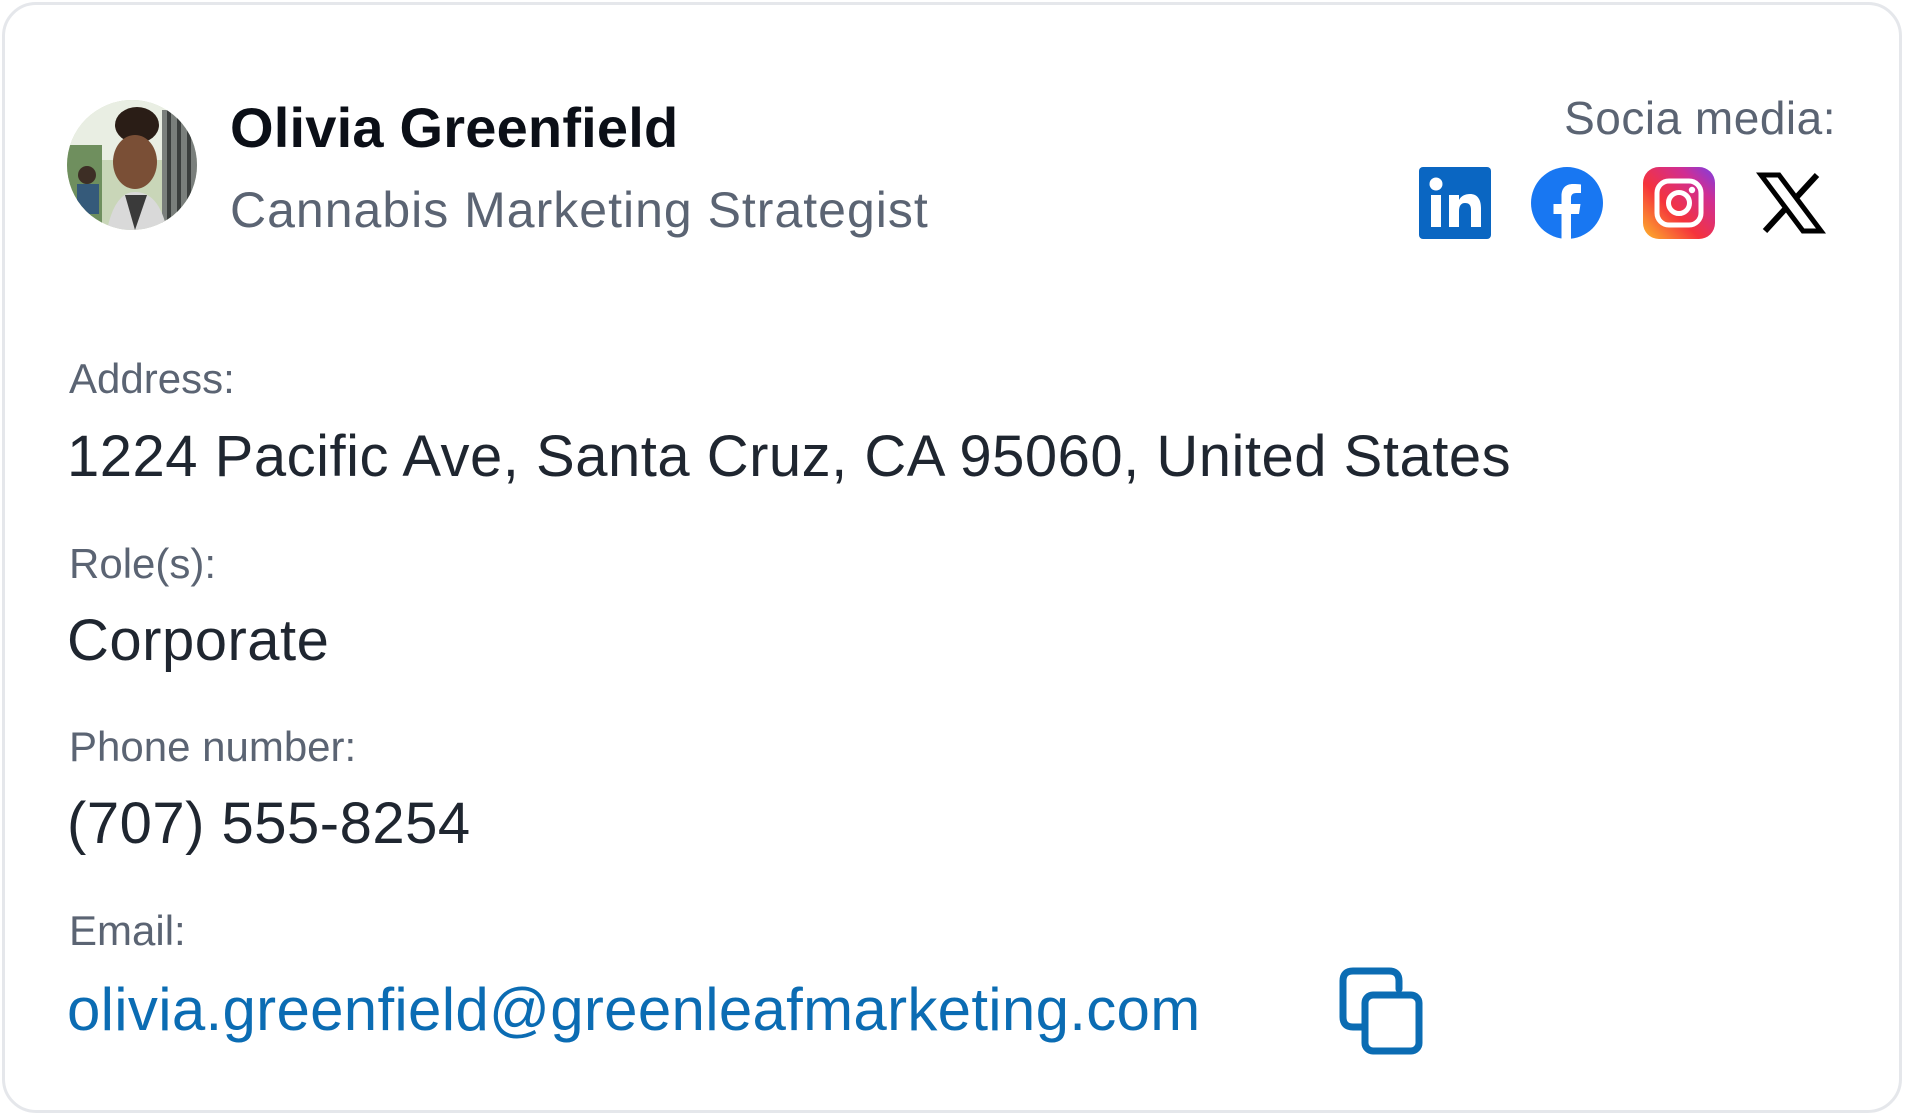 The height and width of the screenshot is (1120, 1908). I want to click on social-media-links, so click(1623, 203).